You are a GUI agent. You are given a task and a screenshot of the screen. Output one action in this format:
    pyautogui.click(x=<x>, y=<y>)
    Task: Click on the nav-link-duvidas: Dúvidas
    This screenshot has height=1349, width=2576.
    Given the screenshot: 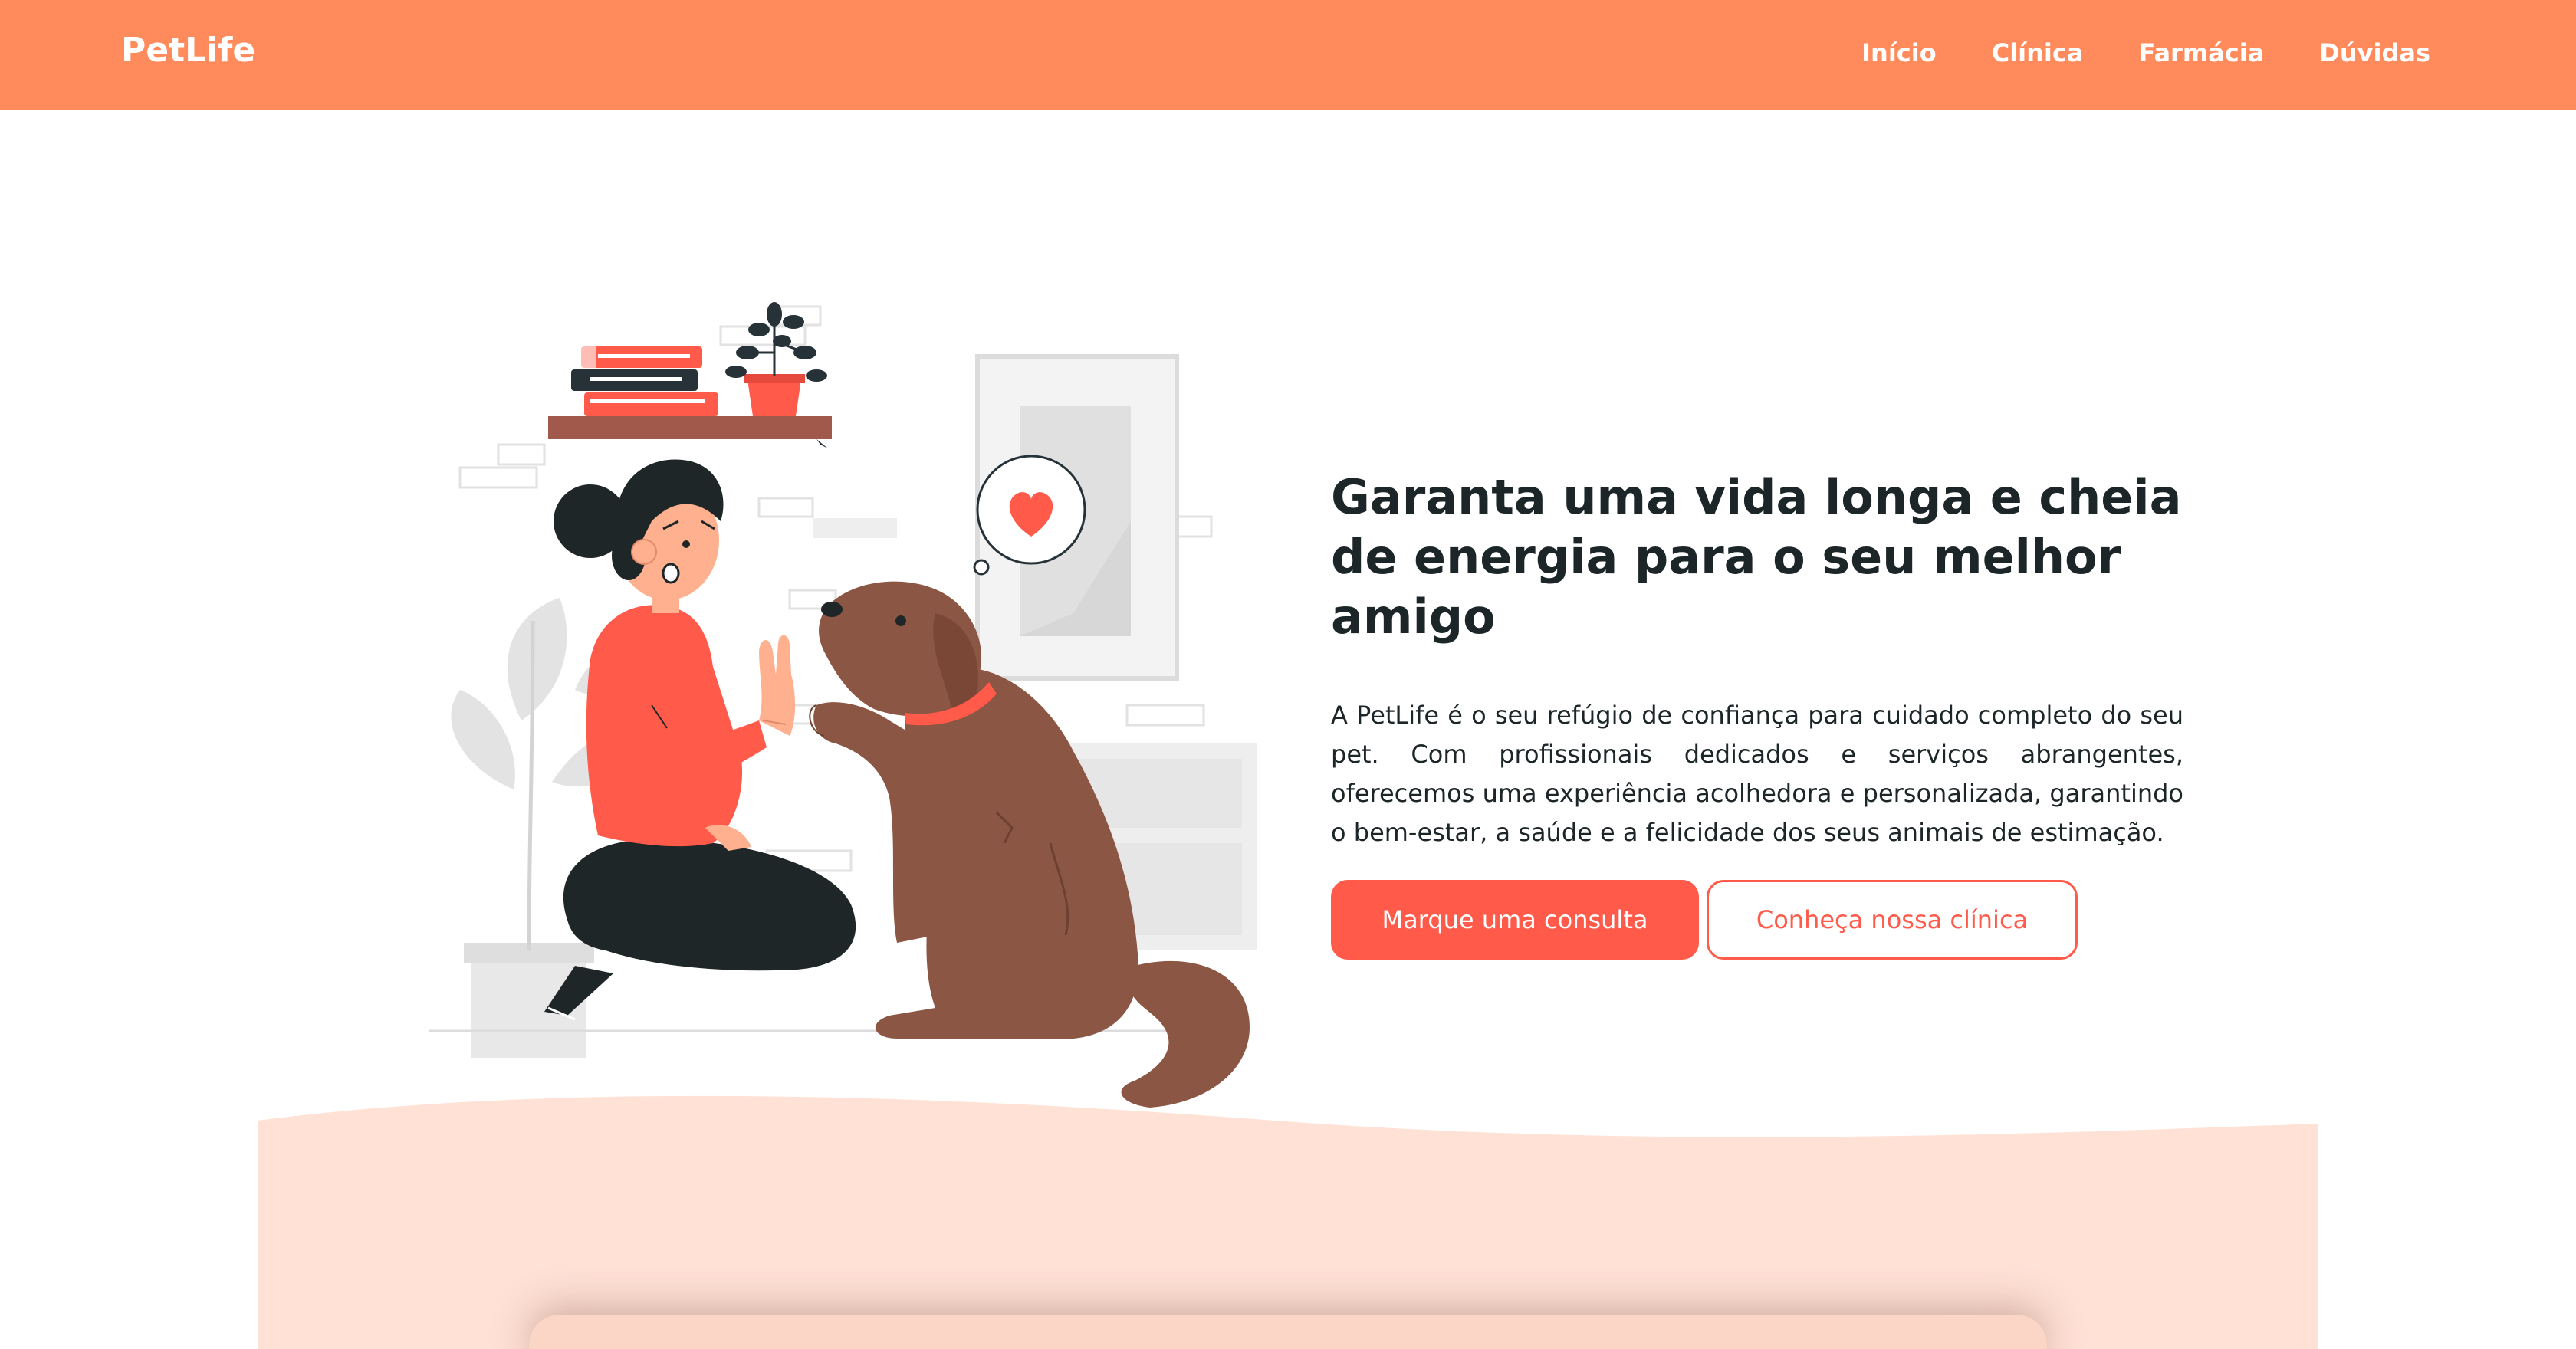 What is the action you would take?
    pyautogui.click(x=2375, y=52)
    